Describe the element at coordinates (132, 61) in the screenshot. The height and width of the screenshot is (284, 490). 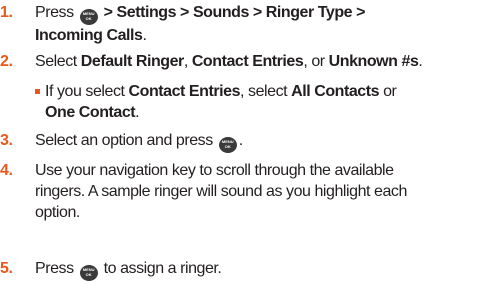
I see `option-default-ringer: Default Ringer` at that location.